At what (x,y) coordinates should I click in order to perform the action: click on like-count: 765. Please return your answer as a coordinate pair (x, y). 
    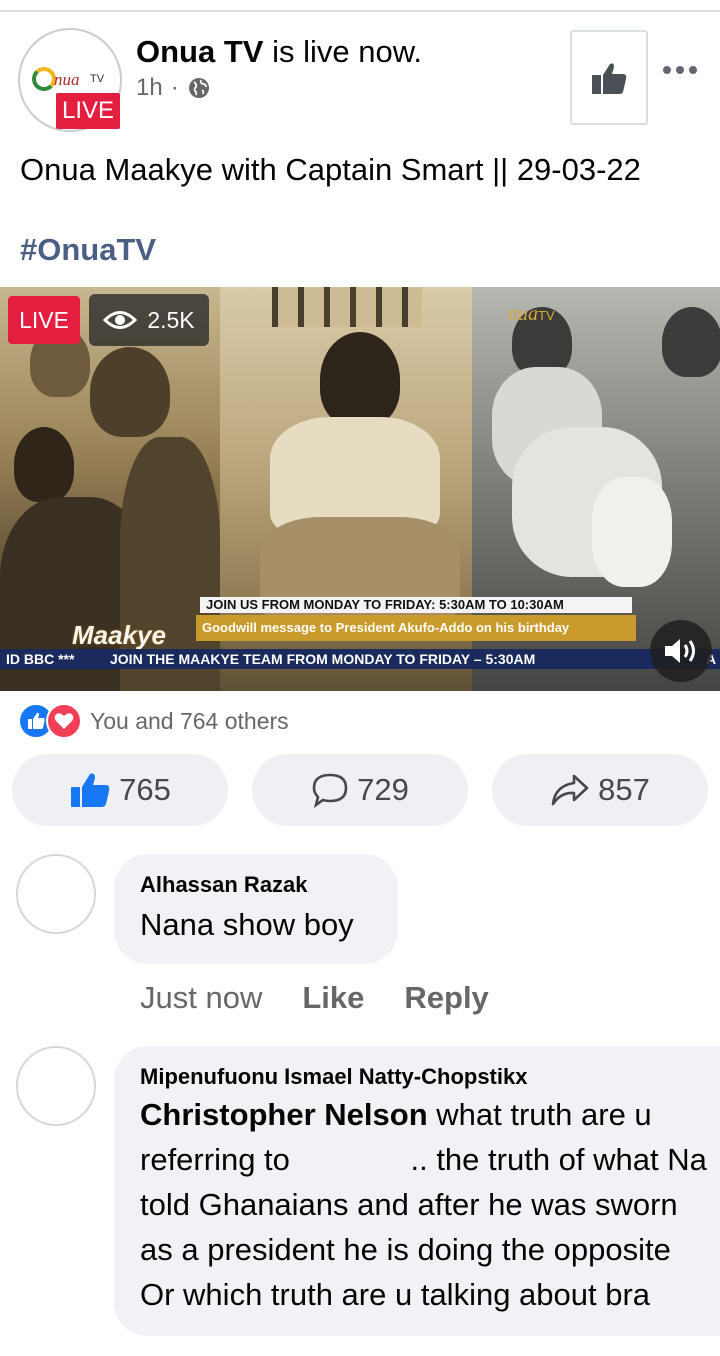
    Looking at the image, I should click on (145, 789).